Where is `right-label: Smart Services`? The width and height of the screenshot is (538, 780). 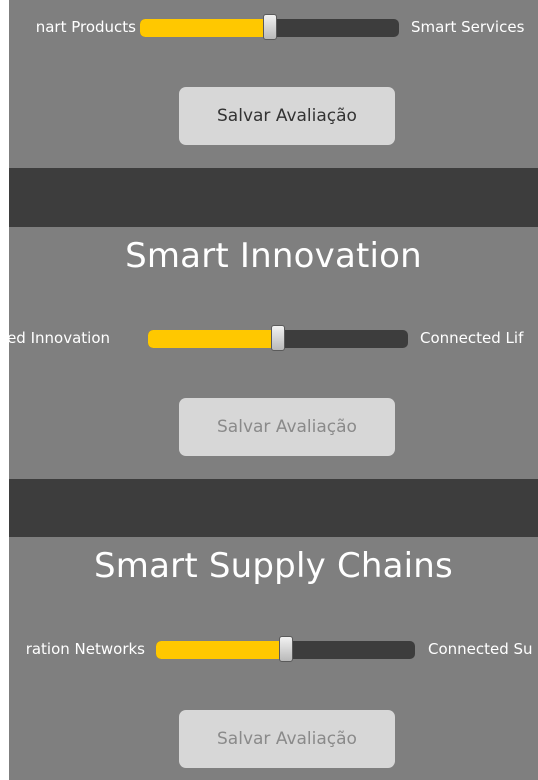 right-label: Smart Services is located at coordinates (468, 27).